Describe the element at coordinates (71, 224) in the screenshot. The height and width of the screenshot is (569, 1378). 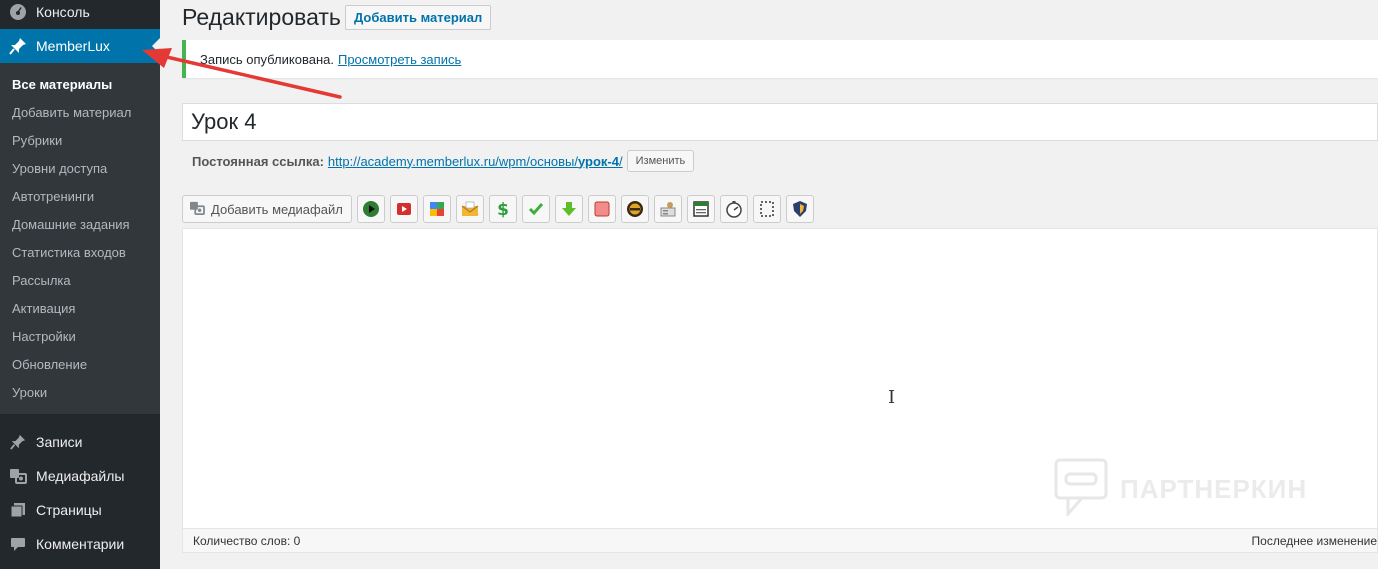
I see `submenu-homework: Домашние задания` at that location.